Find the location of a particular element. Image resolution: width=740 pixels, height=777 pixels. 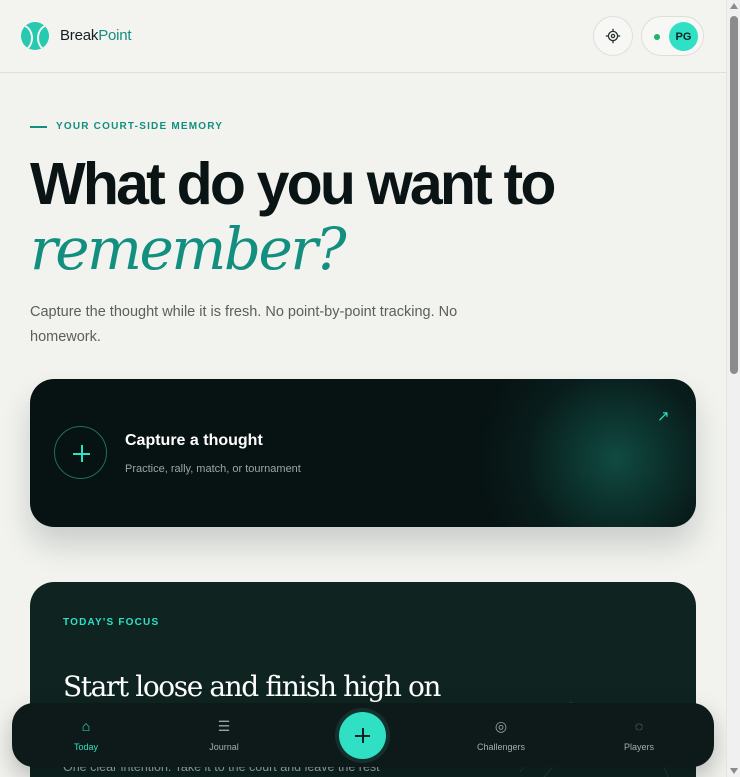

nav-item-players: ◌ Players is located at coordinates (639, 735).